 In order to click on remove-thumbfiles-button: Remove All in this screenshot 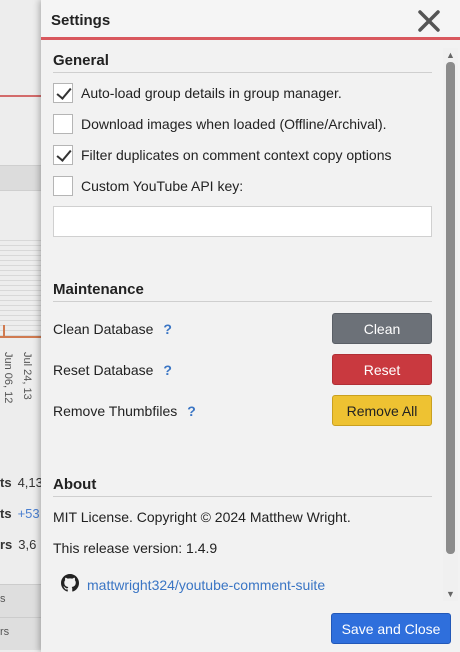, I will do `click(382, 410)`.